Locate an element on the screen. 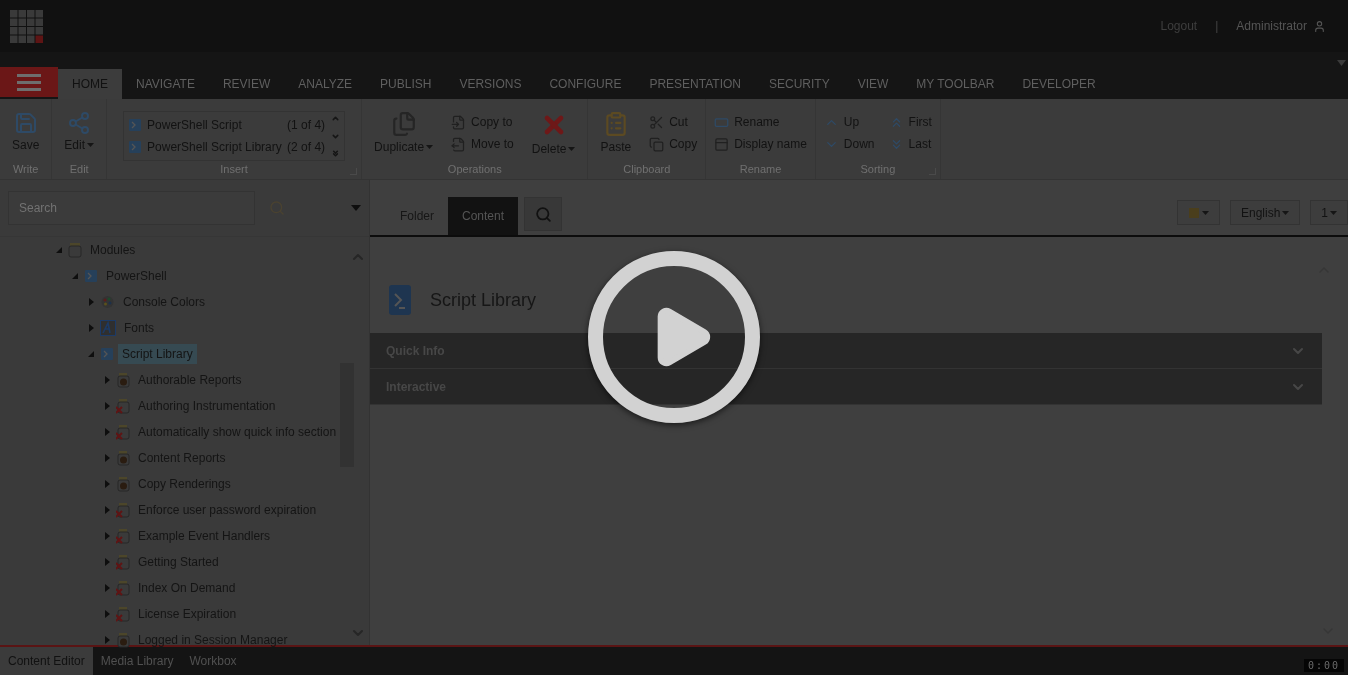 This screenshot has width=1348, height=675. scissors-icon is located at coordinates (657, 122).